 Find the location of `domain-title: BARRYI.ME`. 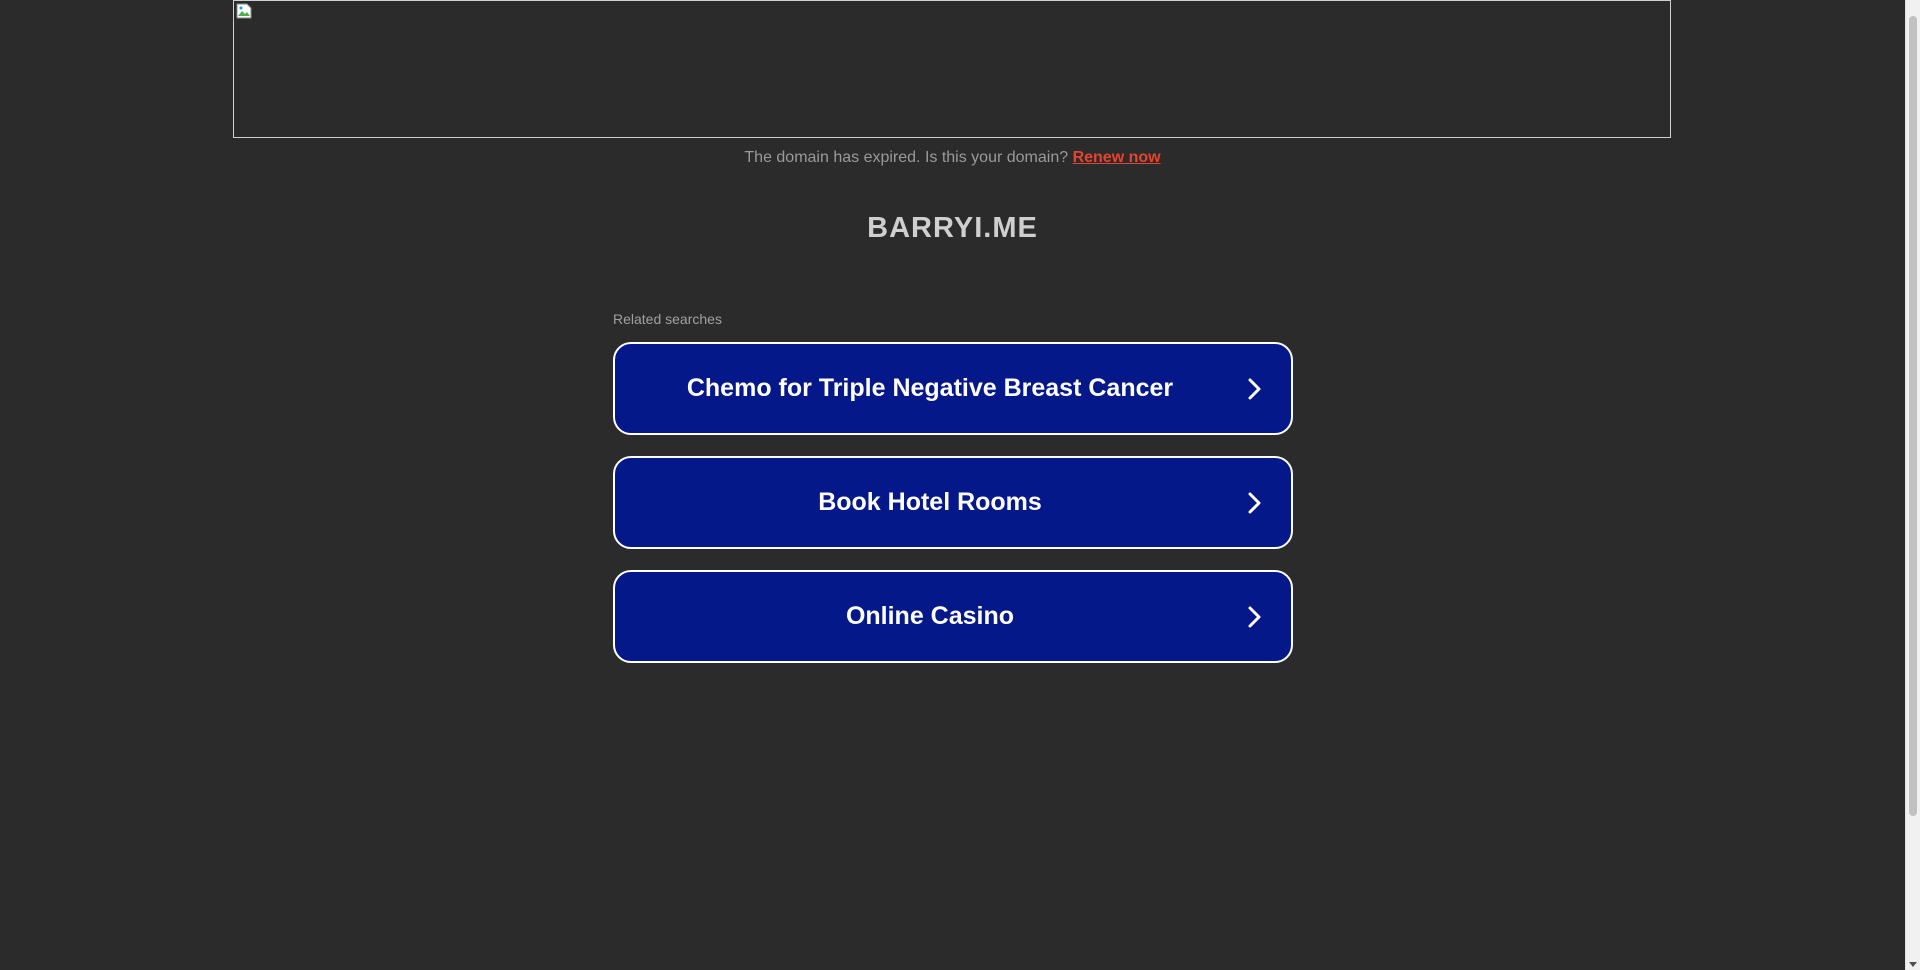

domain-title: BARRYI.ME is located at coordinates (952, 228).